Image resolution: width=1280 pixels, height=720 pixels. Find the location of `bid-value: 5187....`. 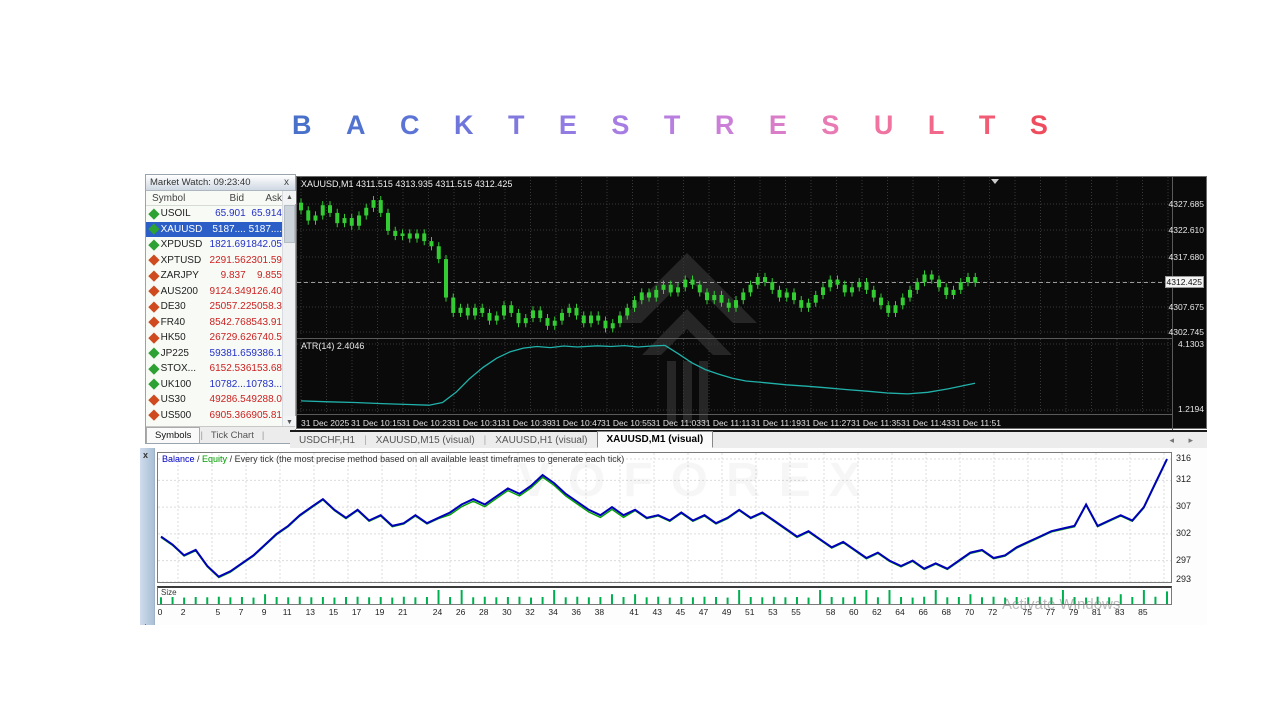

bid-value: 5187.... is located at coordinates (229, 229).